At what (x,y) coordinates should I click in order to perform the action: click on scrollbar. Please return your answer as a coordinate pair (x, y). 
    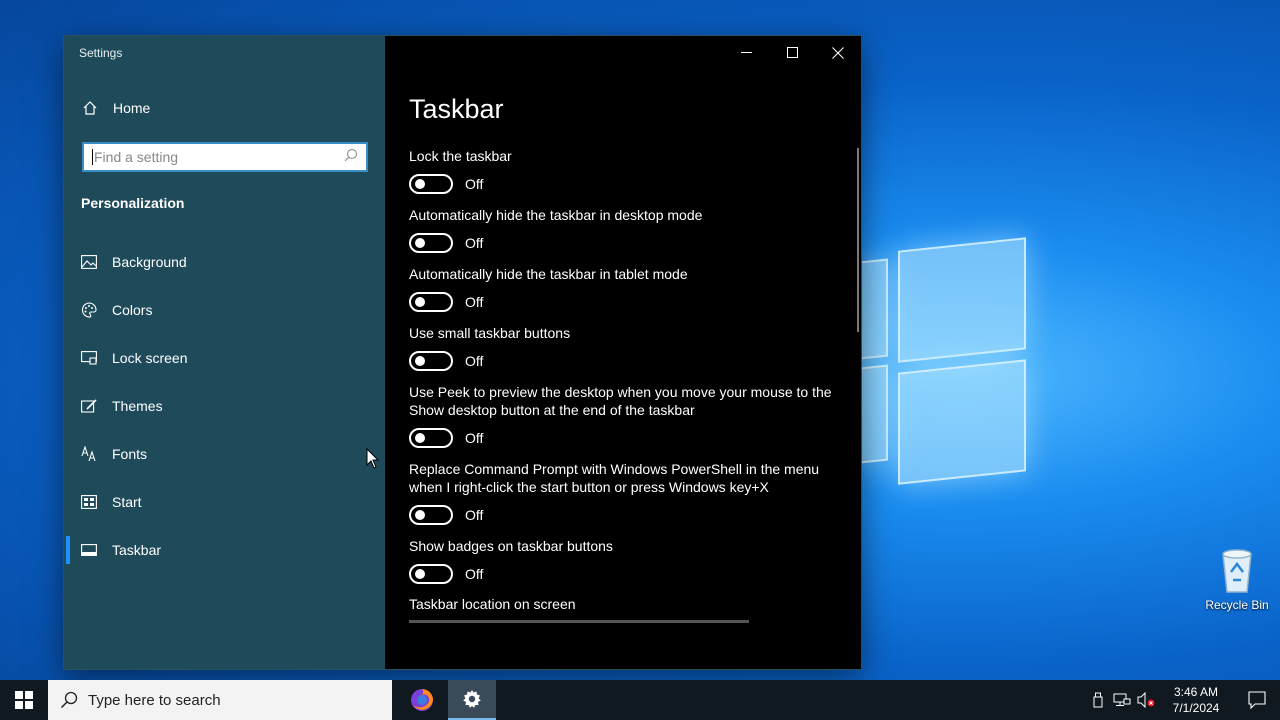
    Looking at the image, I should click on (858, 240).